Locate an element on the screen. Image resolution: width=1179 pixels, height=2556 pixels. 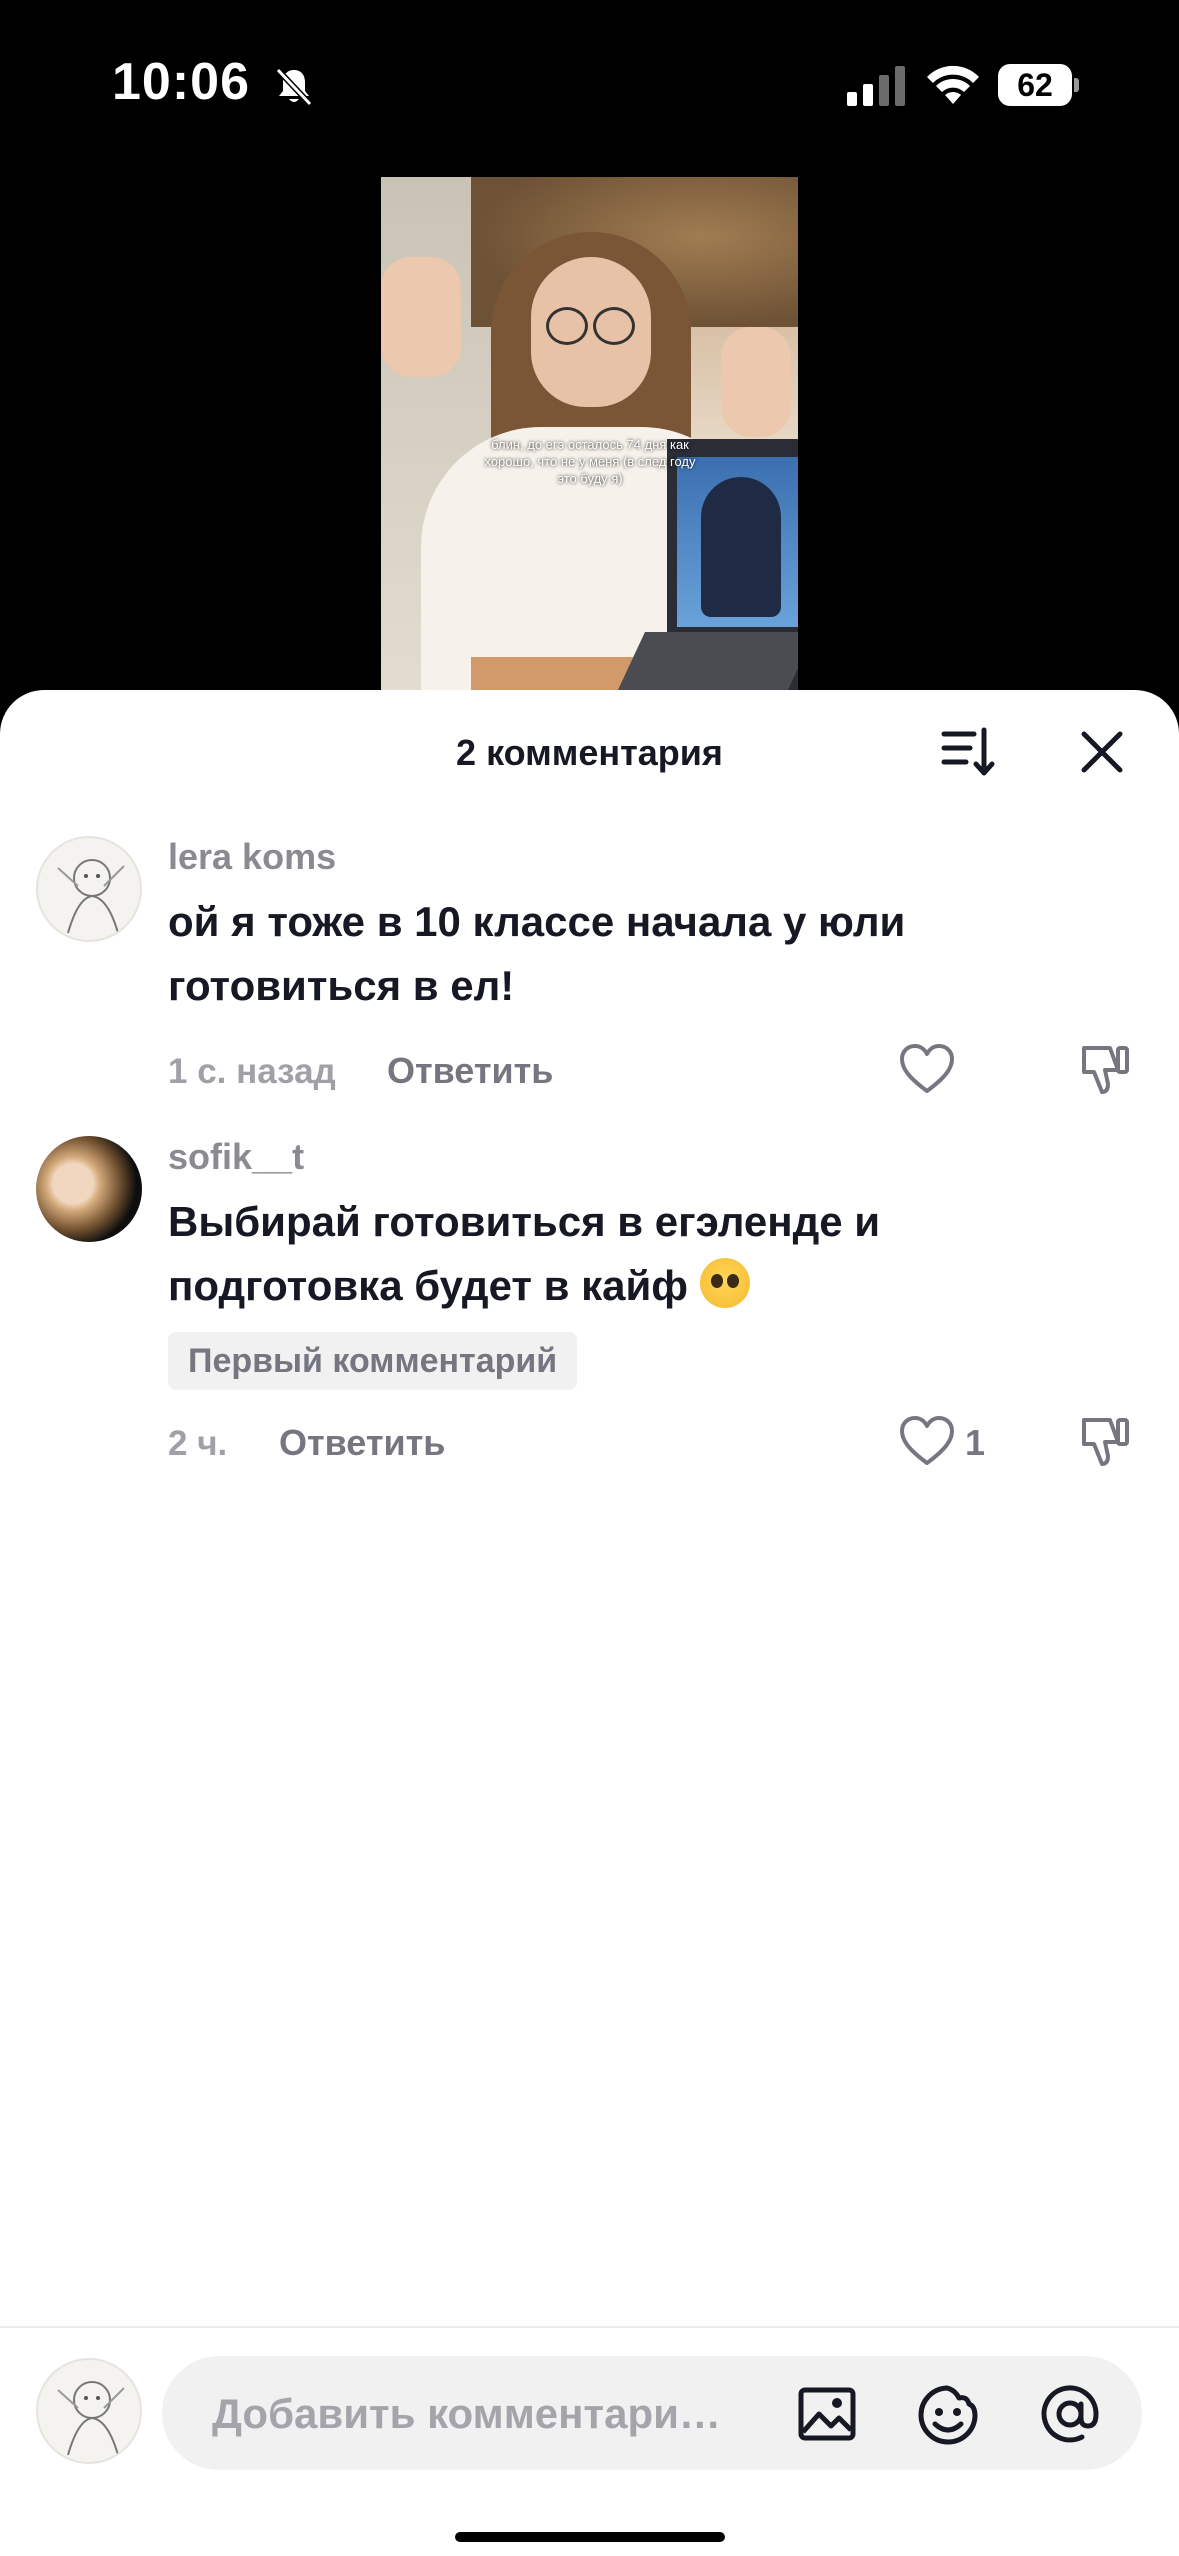
comment-time: 2 ч. is located at coordinates (198, 1443).